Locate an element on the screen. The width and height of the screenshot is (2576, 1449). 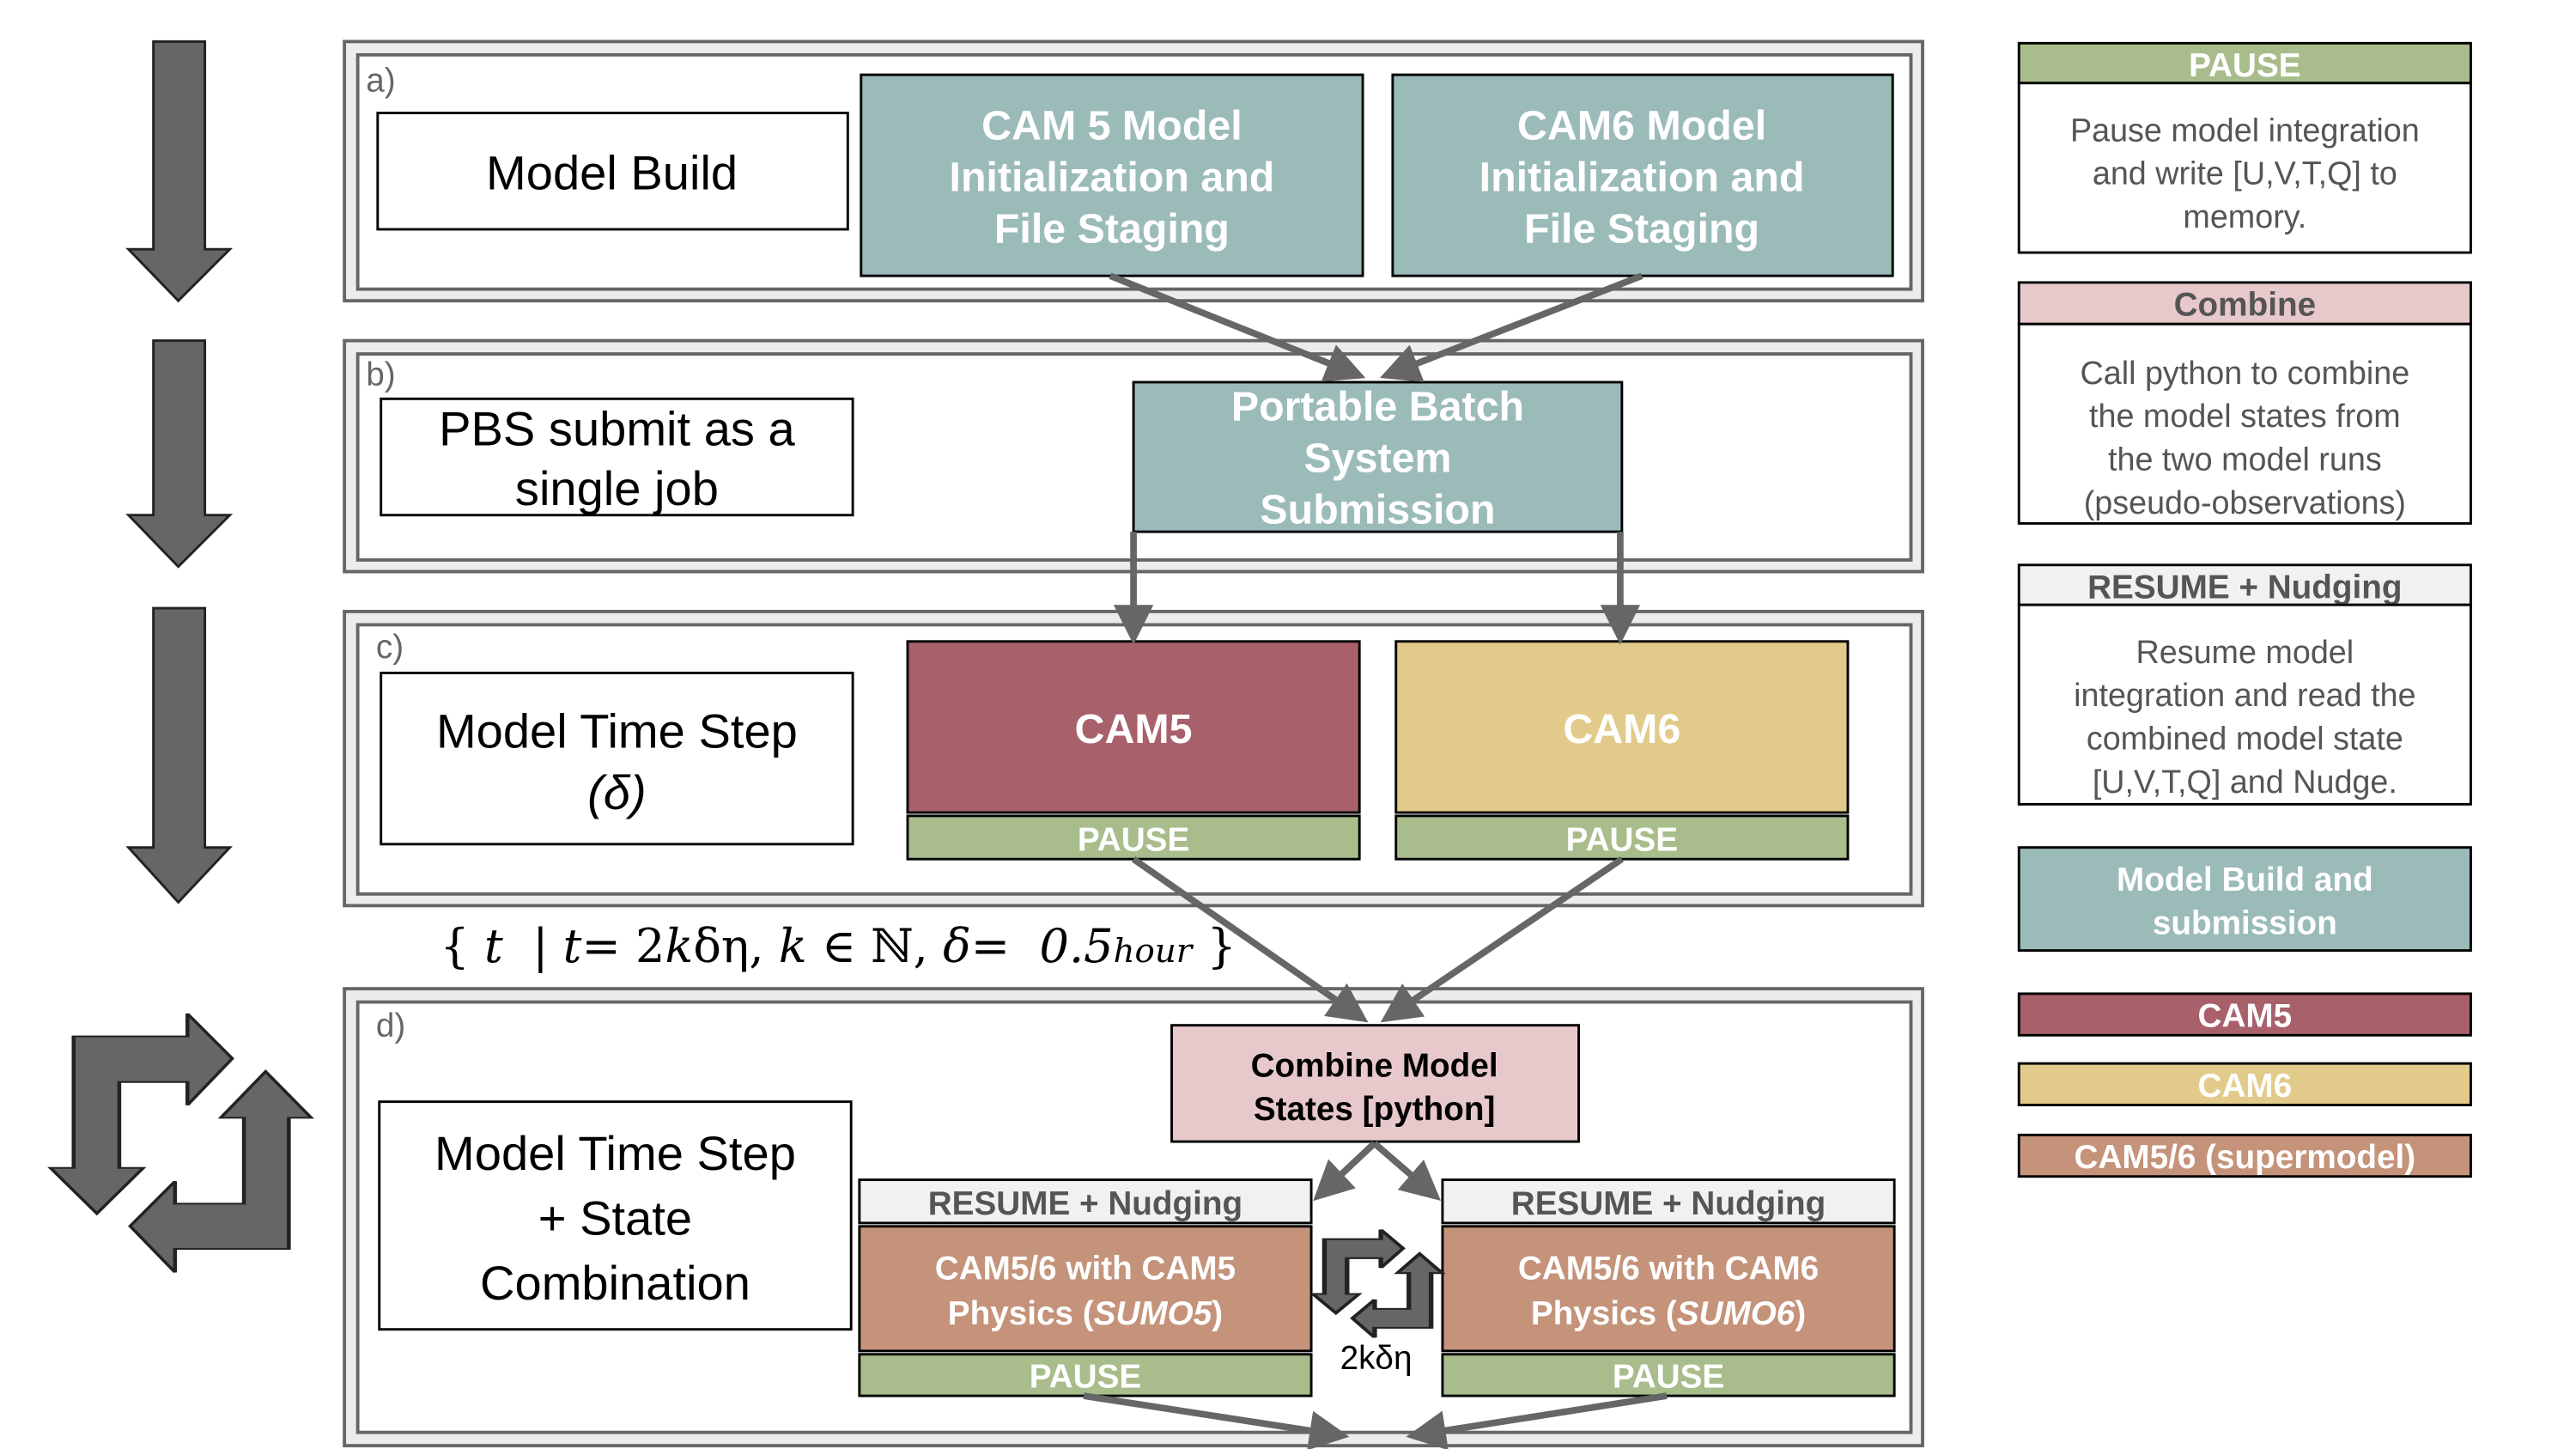
legend-cam5: CAM5 is located at coordinates (2245, 1016).